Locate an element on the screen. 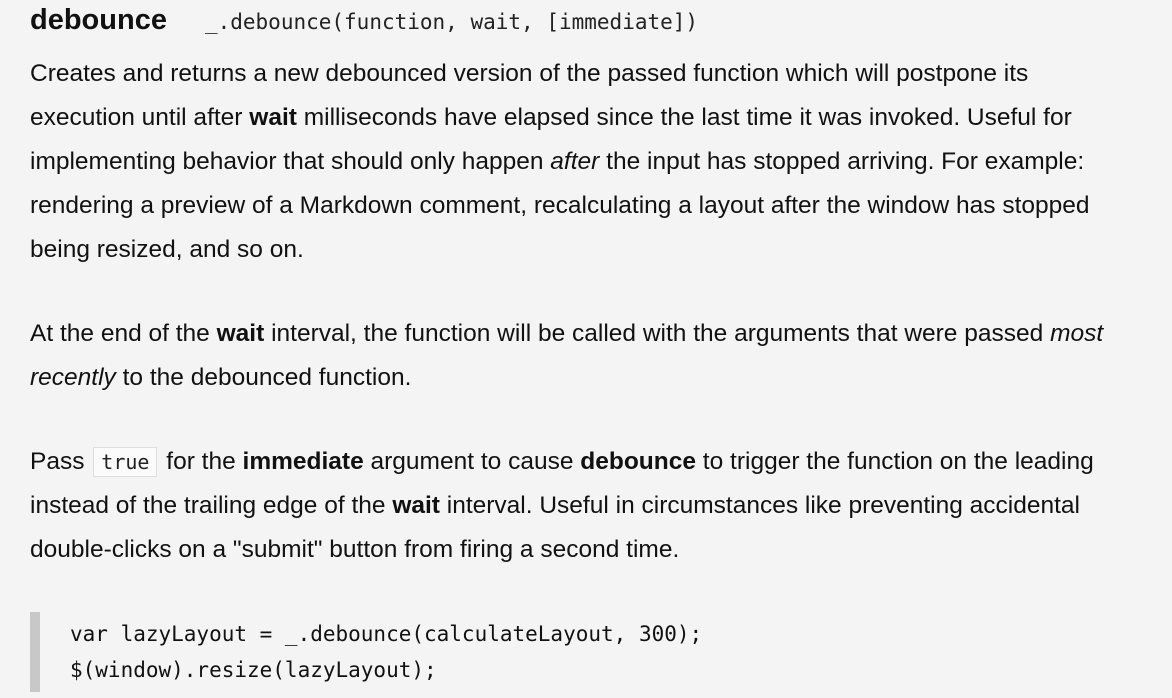  function-name: debounce is located at coordinates (98, 20).